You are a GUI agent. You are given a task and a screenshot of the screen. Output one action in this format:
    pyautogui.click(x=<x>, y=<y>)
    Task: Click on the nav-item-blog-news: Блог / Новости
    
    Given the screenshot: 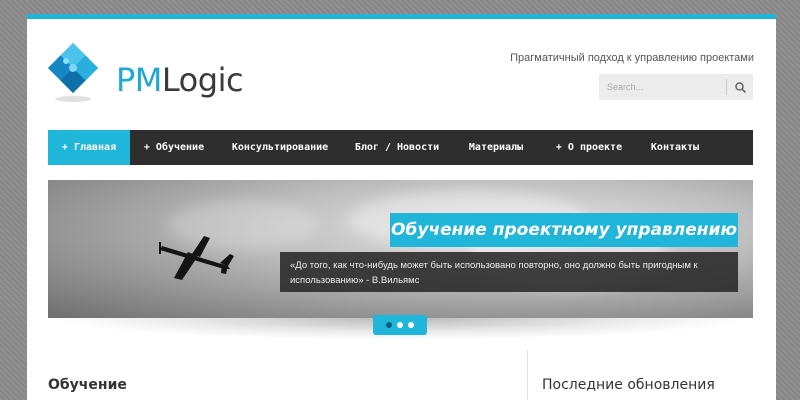 What is the action you would take?
    pyautogui.click(x=397, y=147)
    